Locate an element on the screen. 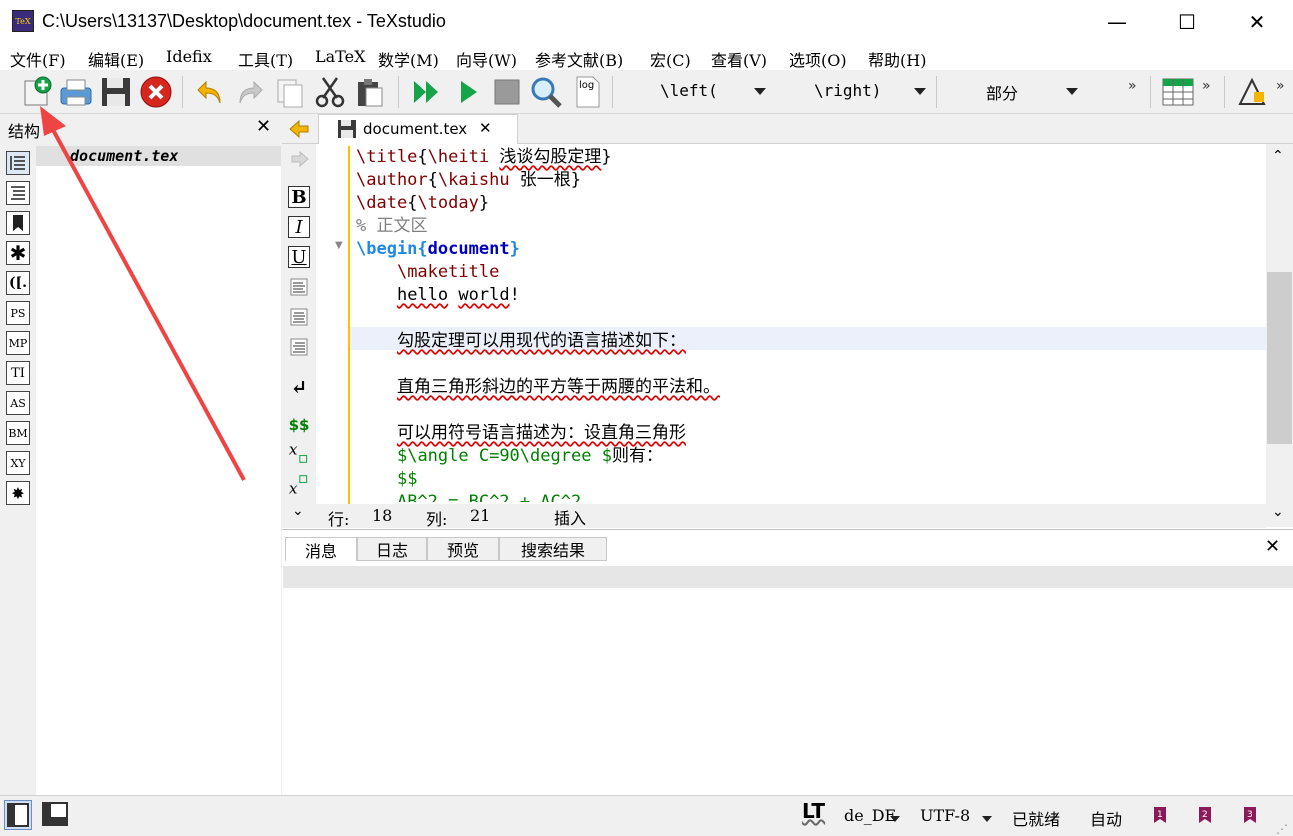 This screenshot has height=836, width=1293. menu-wizards: 向导(W) is located at coordinates (486, 59).